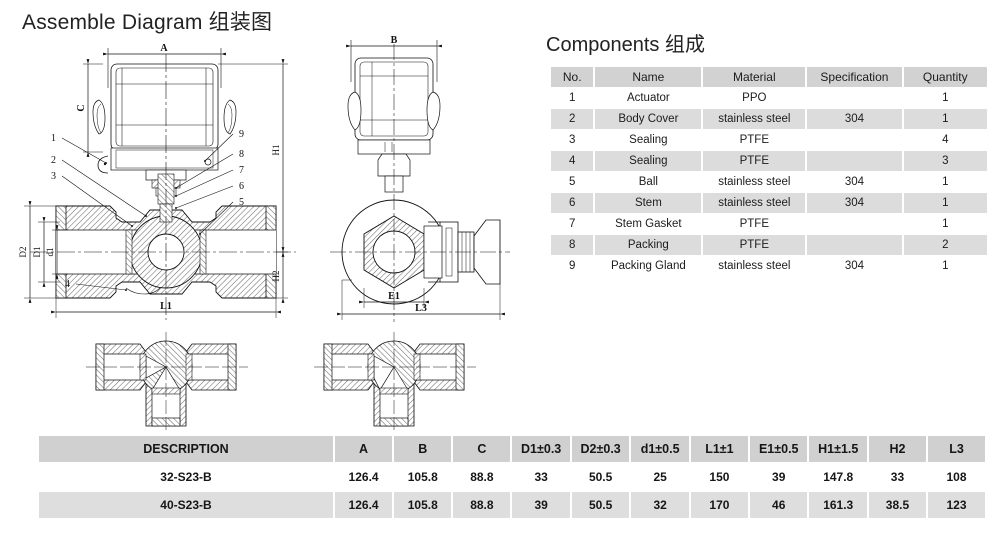 Image resolution: width=1000 pixels, height=533 pixels. What do you see at coordinates (754, 98) in the screenshot?
I see `cell-material: PPO` at bounding box center [754, 98].